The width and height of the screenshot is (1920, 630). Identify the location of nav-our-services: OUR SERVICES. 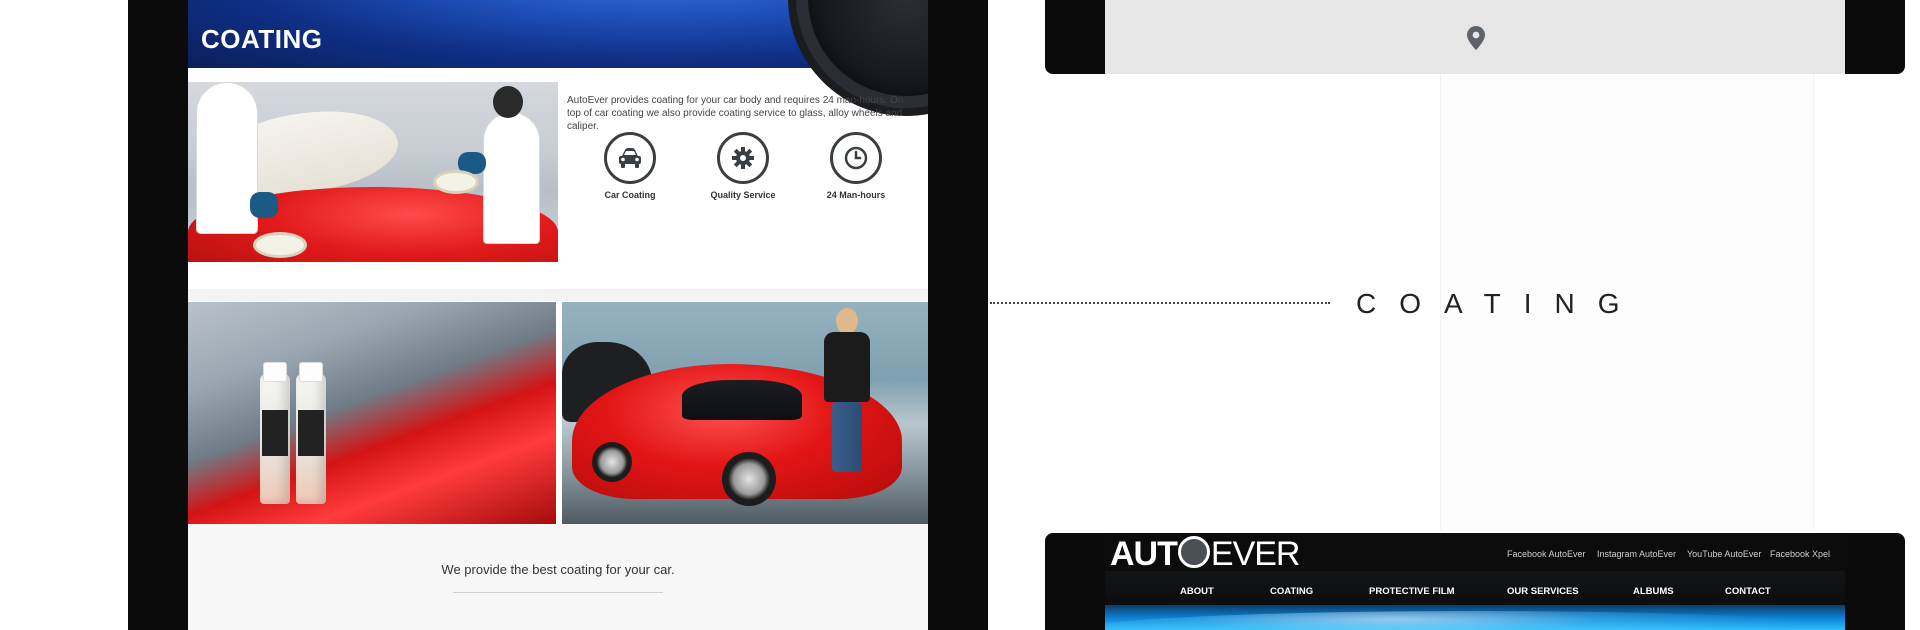
(1543, 591).